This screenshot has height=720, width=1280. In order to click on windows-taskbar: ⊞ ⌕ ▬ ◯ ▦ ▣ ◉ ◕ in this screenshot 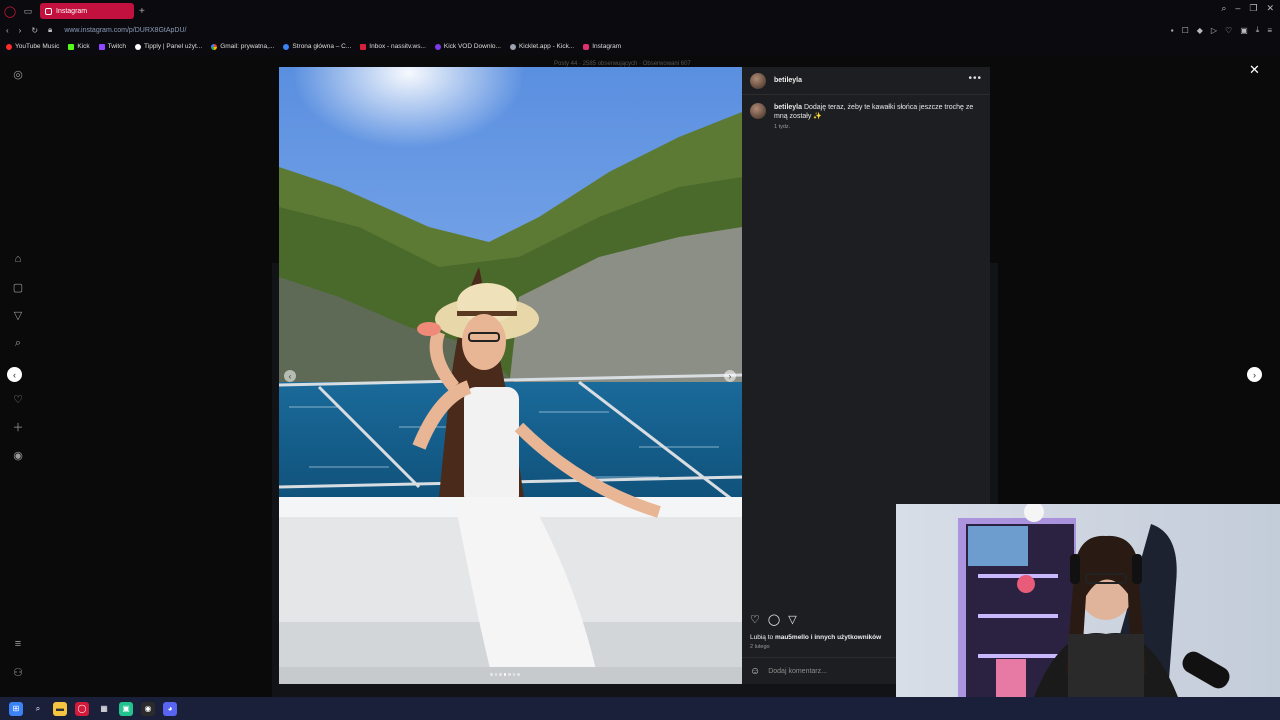, I will do `click(640, 708)`.